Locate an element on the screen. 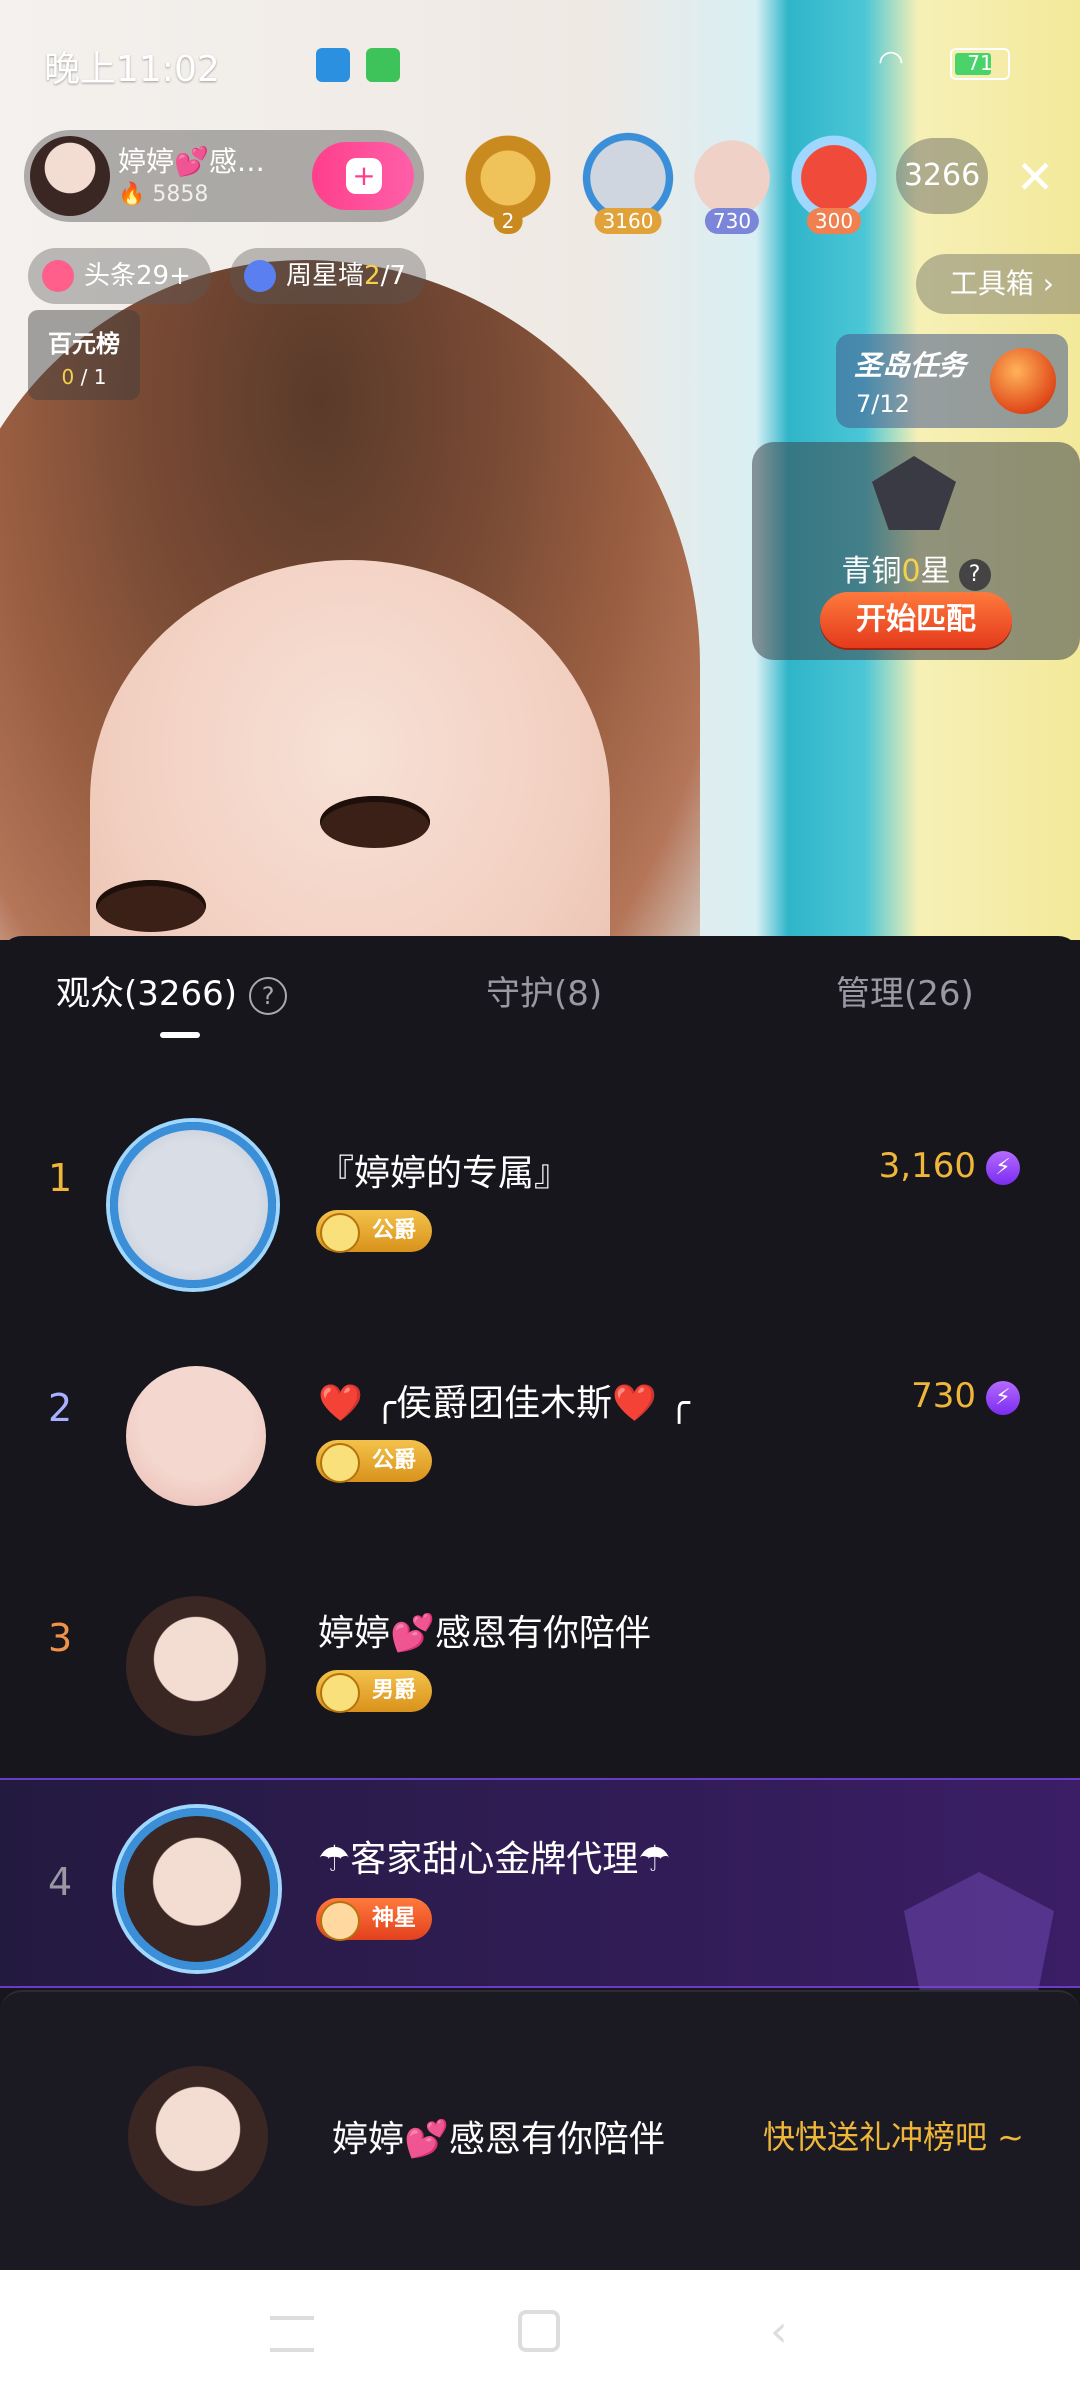  close-icon: ✕ is located at coordinates (1035, 177).